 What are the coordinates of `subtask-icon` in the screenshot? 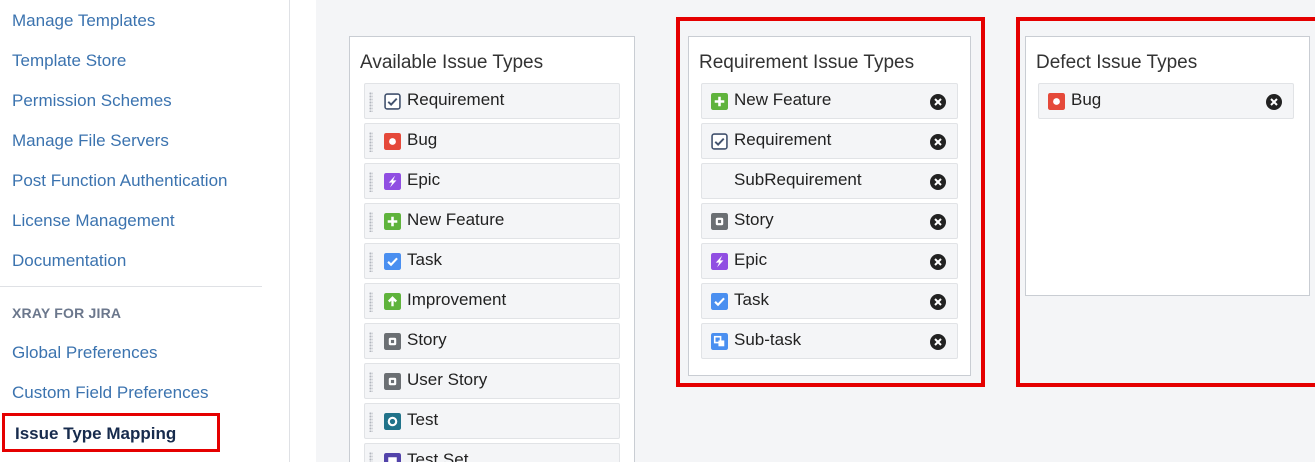 It's located at (719, 341).